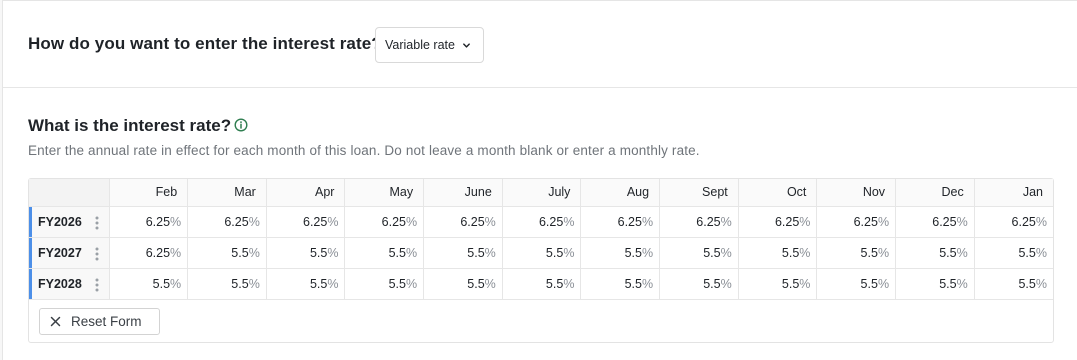  I want to click on row-label-cell: FY2028, so click(69, 284).